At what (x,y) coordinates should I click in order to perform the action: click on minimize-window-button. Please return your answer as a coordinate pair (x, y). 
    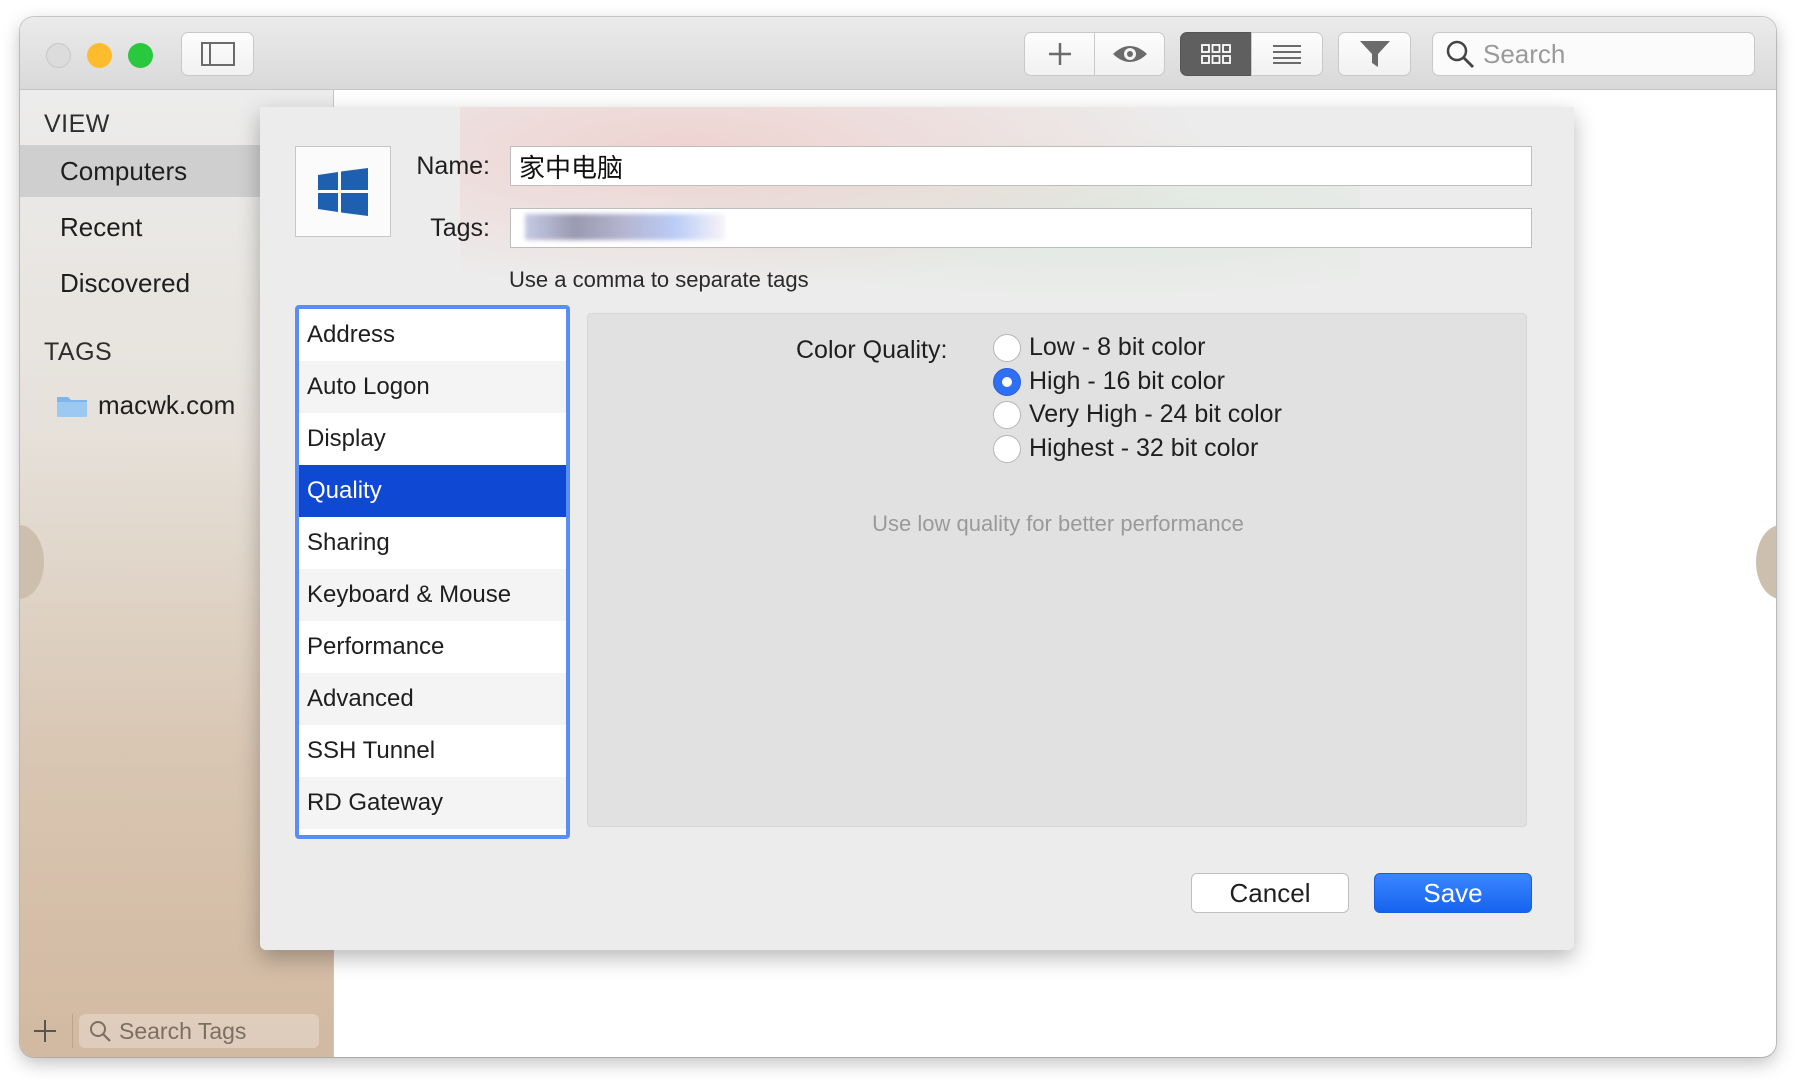
    Looking at the image, I should click on (99, 55).